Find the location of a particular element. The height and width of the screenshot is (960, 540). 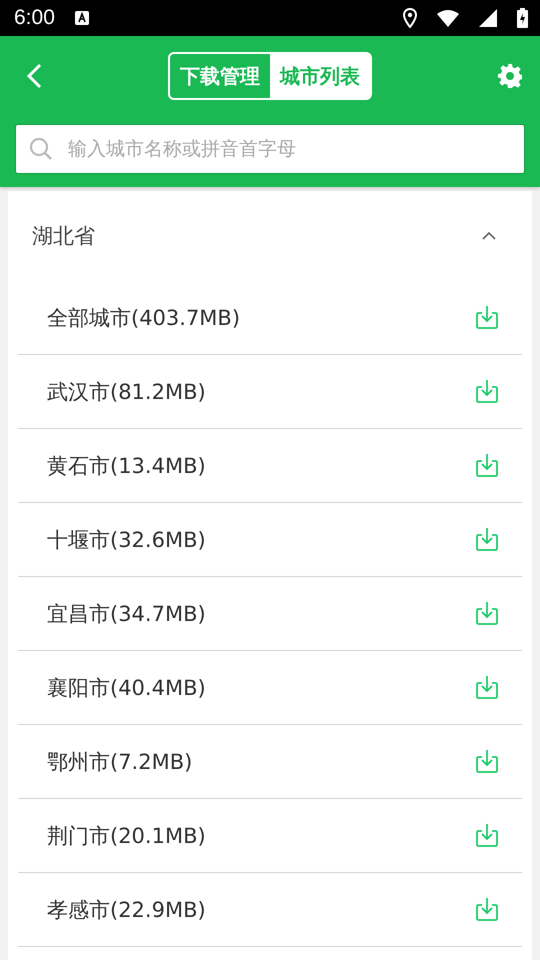

city-row: 襄阳市(40.4MB) is located at coordinates (270, 688).